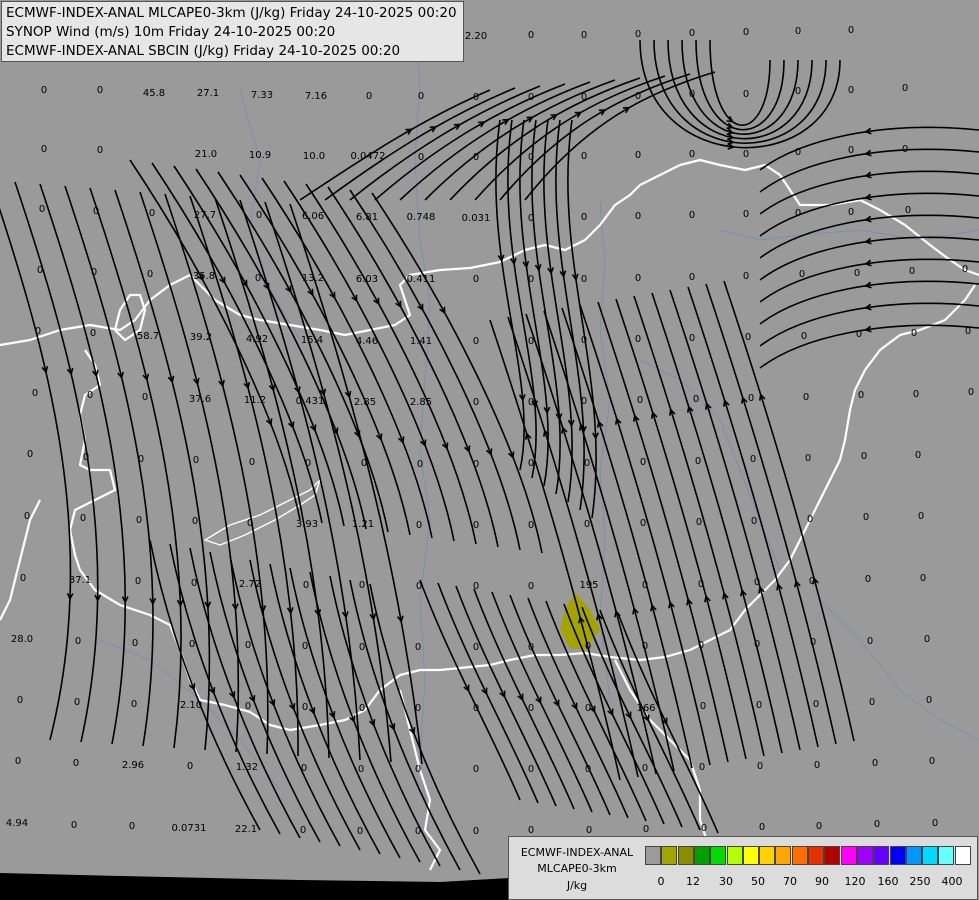 The image size is (979, 900). What do you see at coordinates (952, 881) in the screenshot?
I see `legend-tick-label: 400` at bounding box center [952, 881].